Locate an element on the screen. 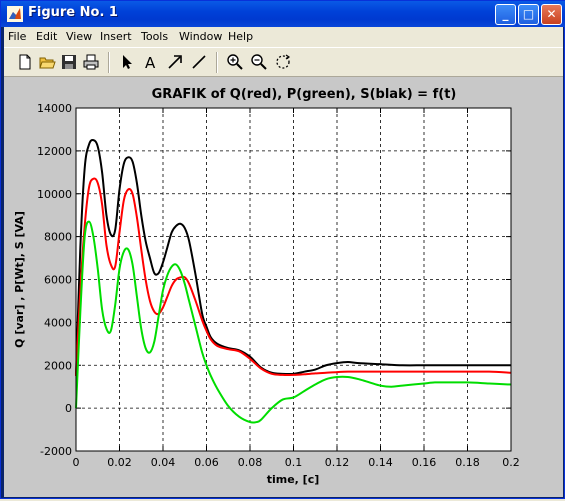 This screenshot has width=565, height=501. menu-bar: File Edit View Insert Tools Window Help is located at coordinates (283, 37).